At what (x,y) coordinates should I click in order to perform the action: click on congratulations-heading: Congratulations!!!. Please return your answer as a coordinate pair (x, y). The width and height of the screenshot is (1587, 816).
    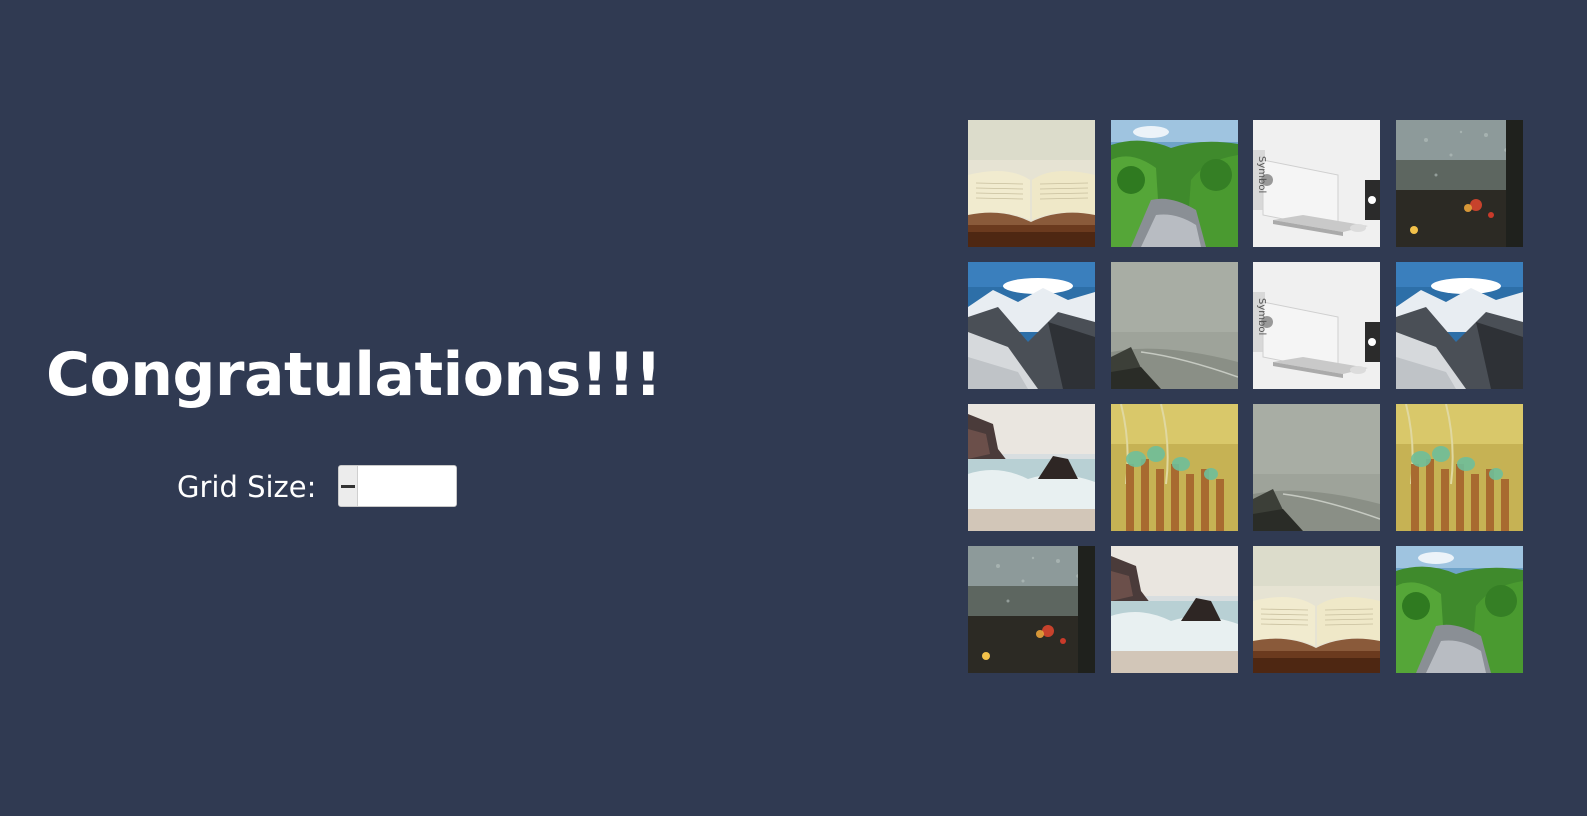
    Looking at the image, I should click on (354, 375).